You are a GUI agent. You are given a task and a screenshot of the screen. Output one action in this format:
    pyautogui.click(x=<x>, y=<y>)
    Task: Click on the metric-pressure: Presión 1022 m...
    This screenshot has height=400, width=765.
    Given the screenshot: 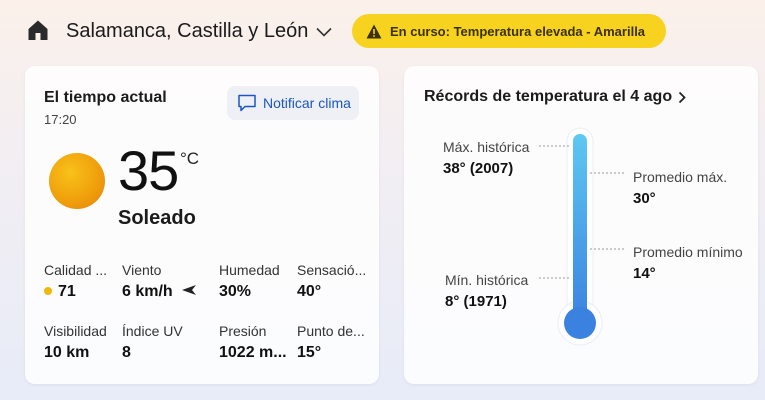 What is the action you would take?
    pyautogui.click(x=255, y=342)
    